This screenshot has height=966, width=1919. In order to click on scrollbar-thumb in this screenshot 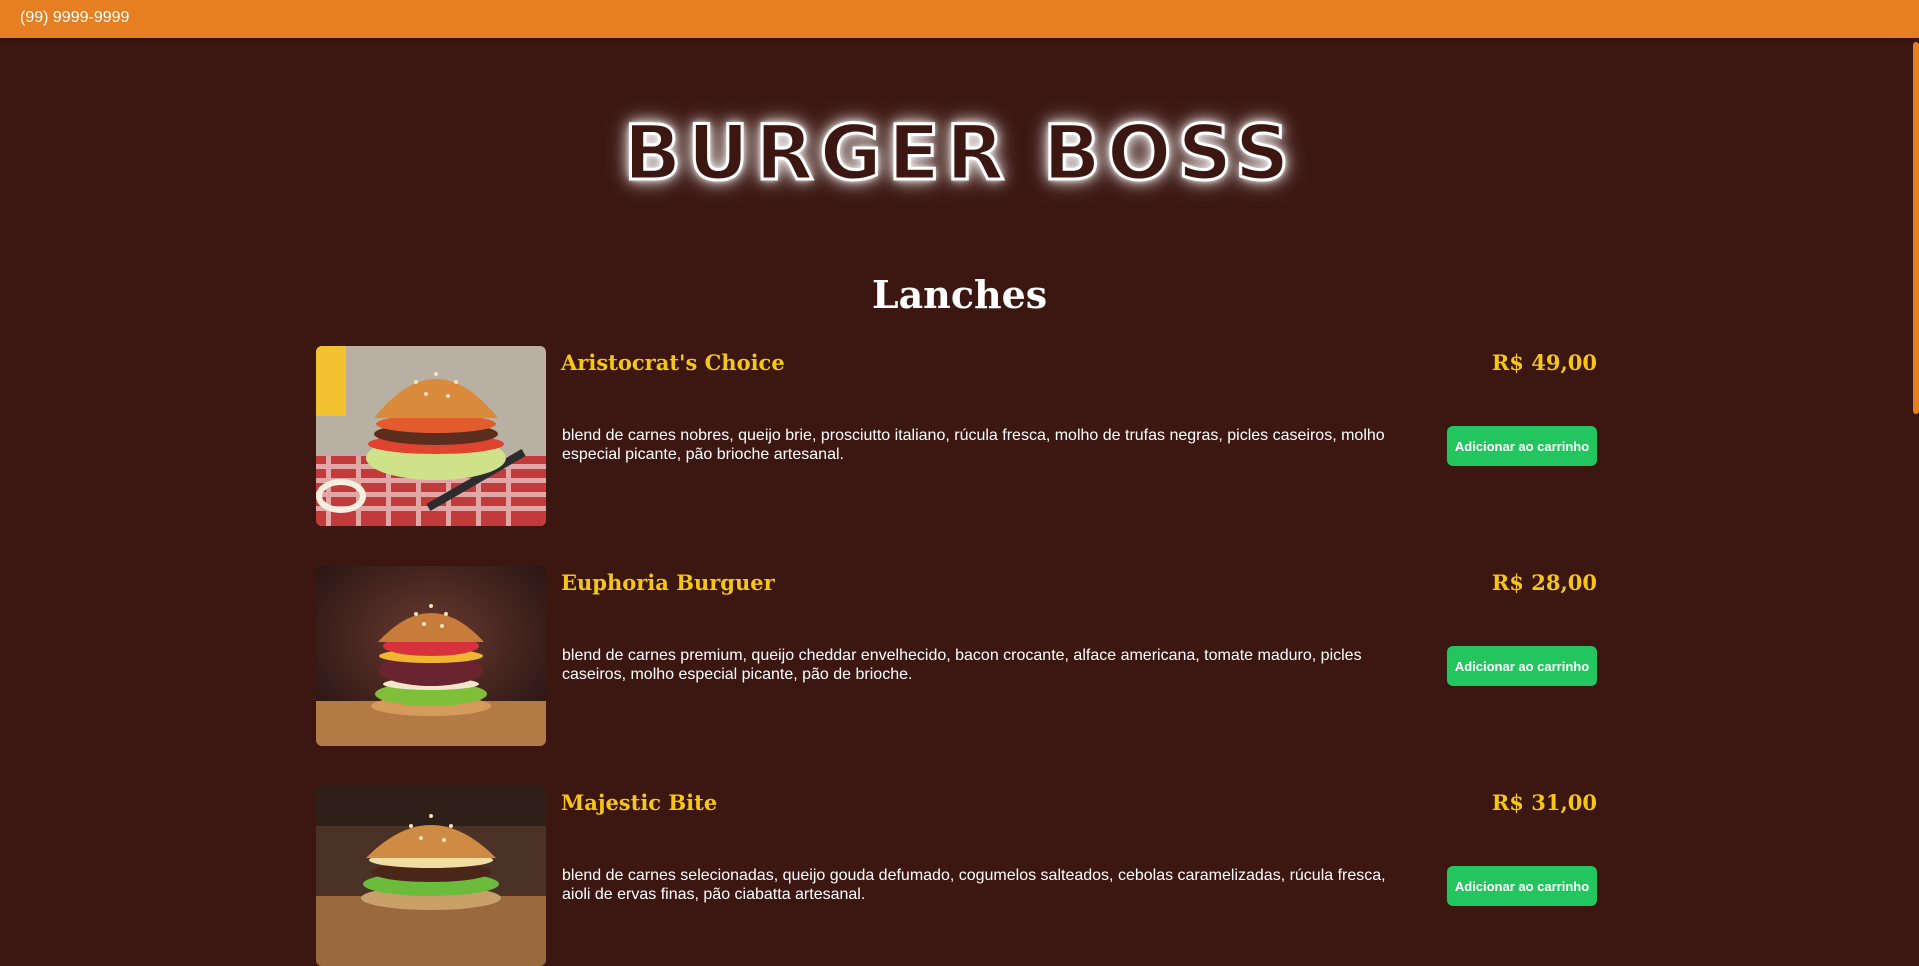, I will do `click(1916, 228)`.